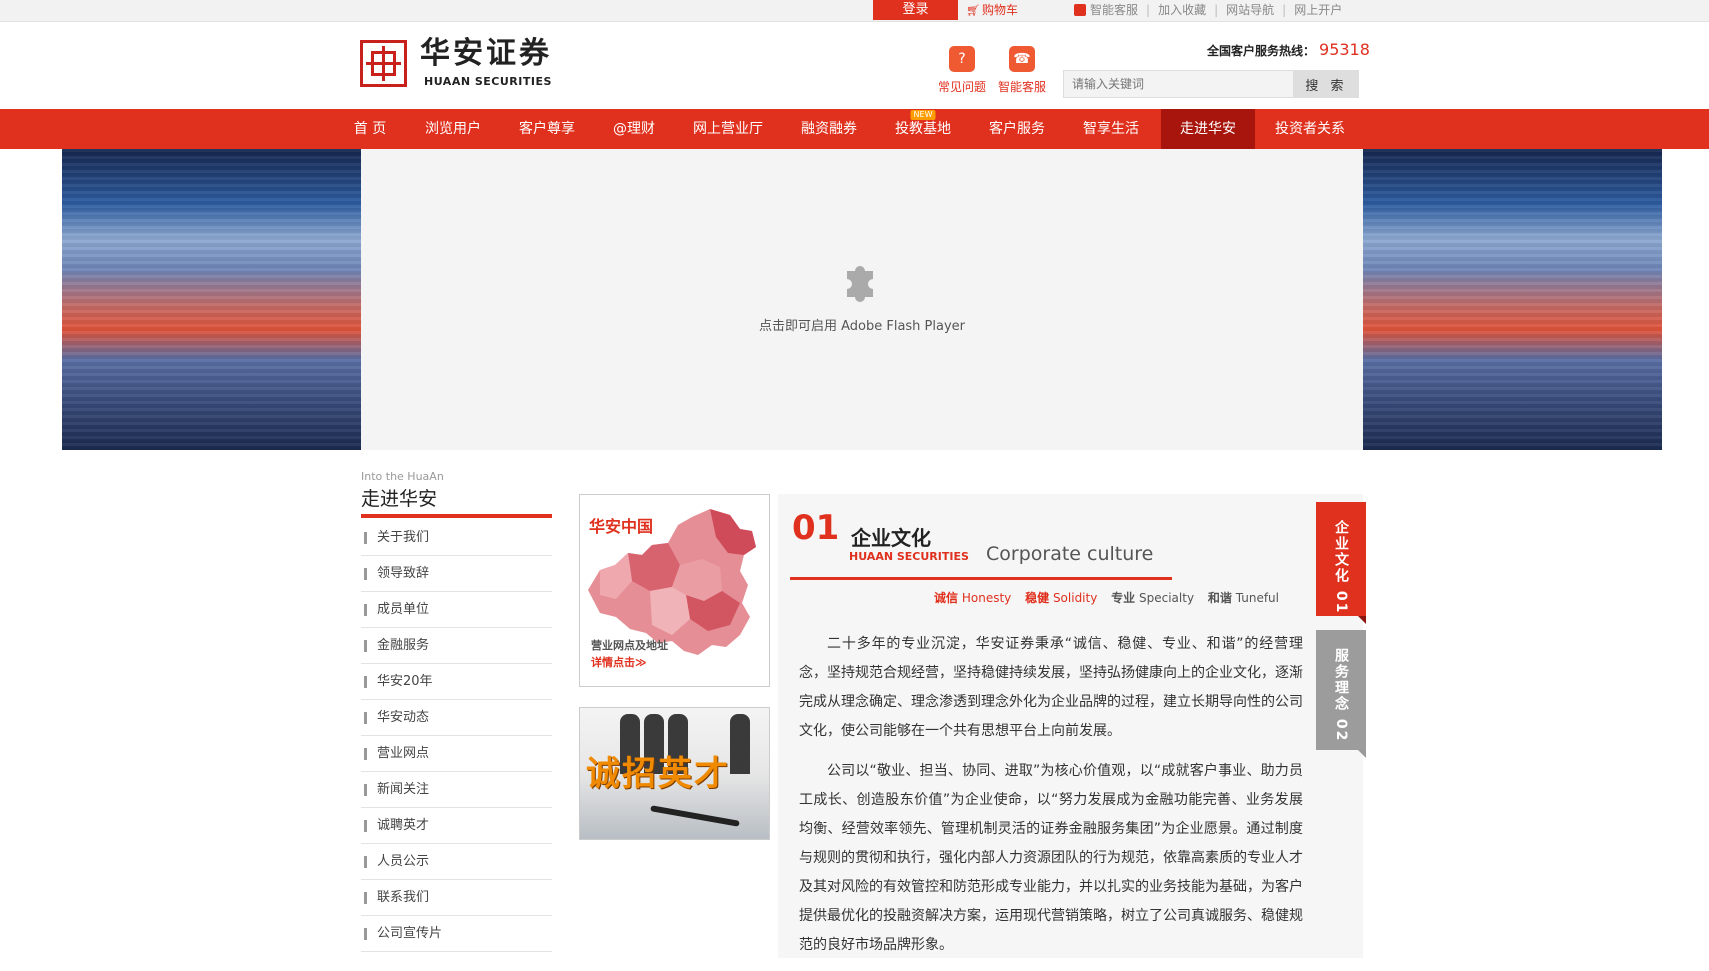  I want to click on nav-margin: 融资融券, so click(829, 129).